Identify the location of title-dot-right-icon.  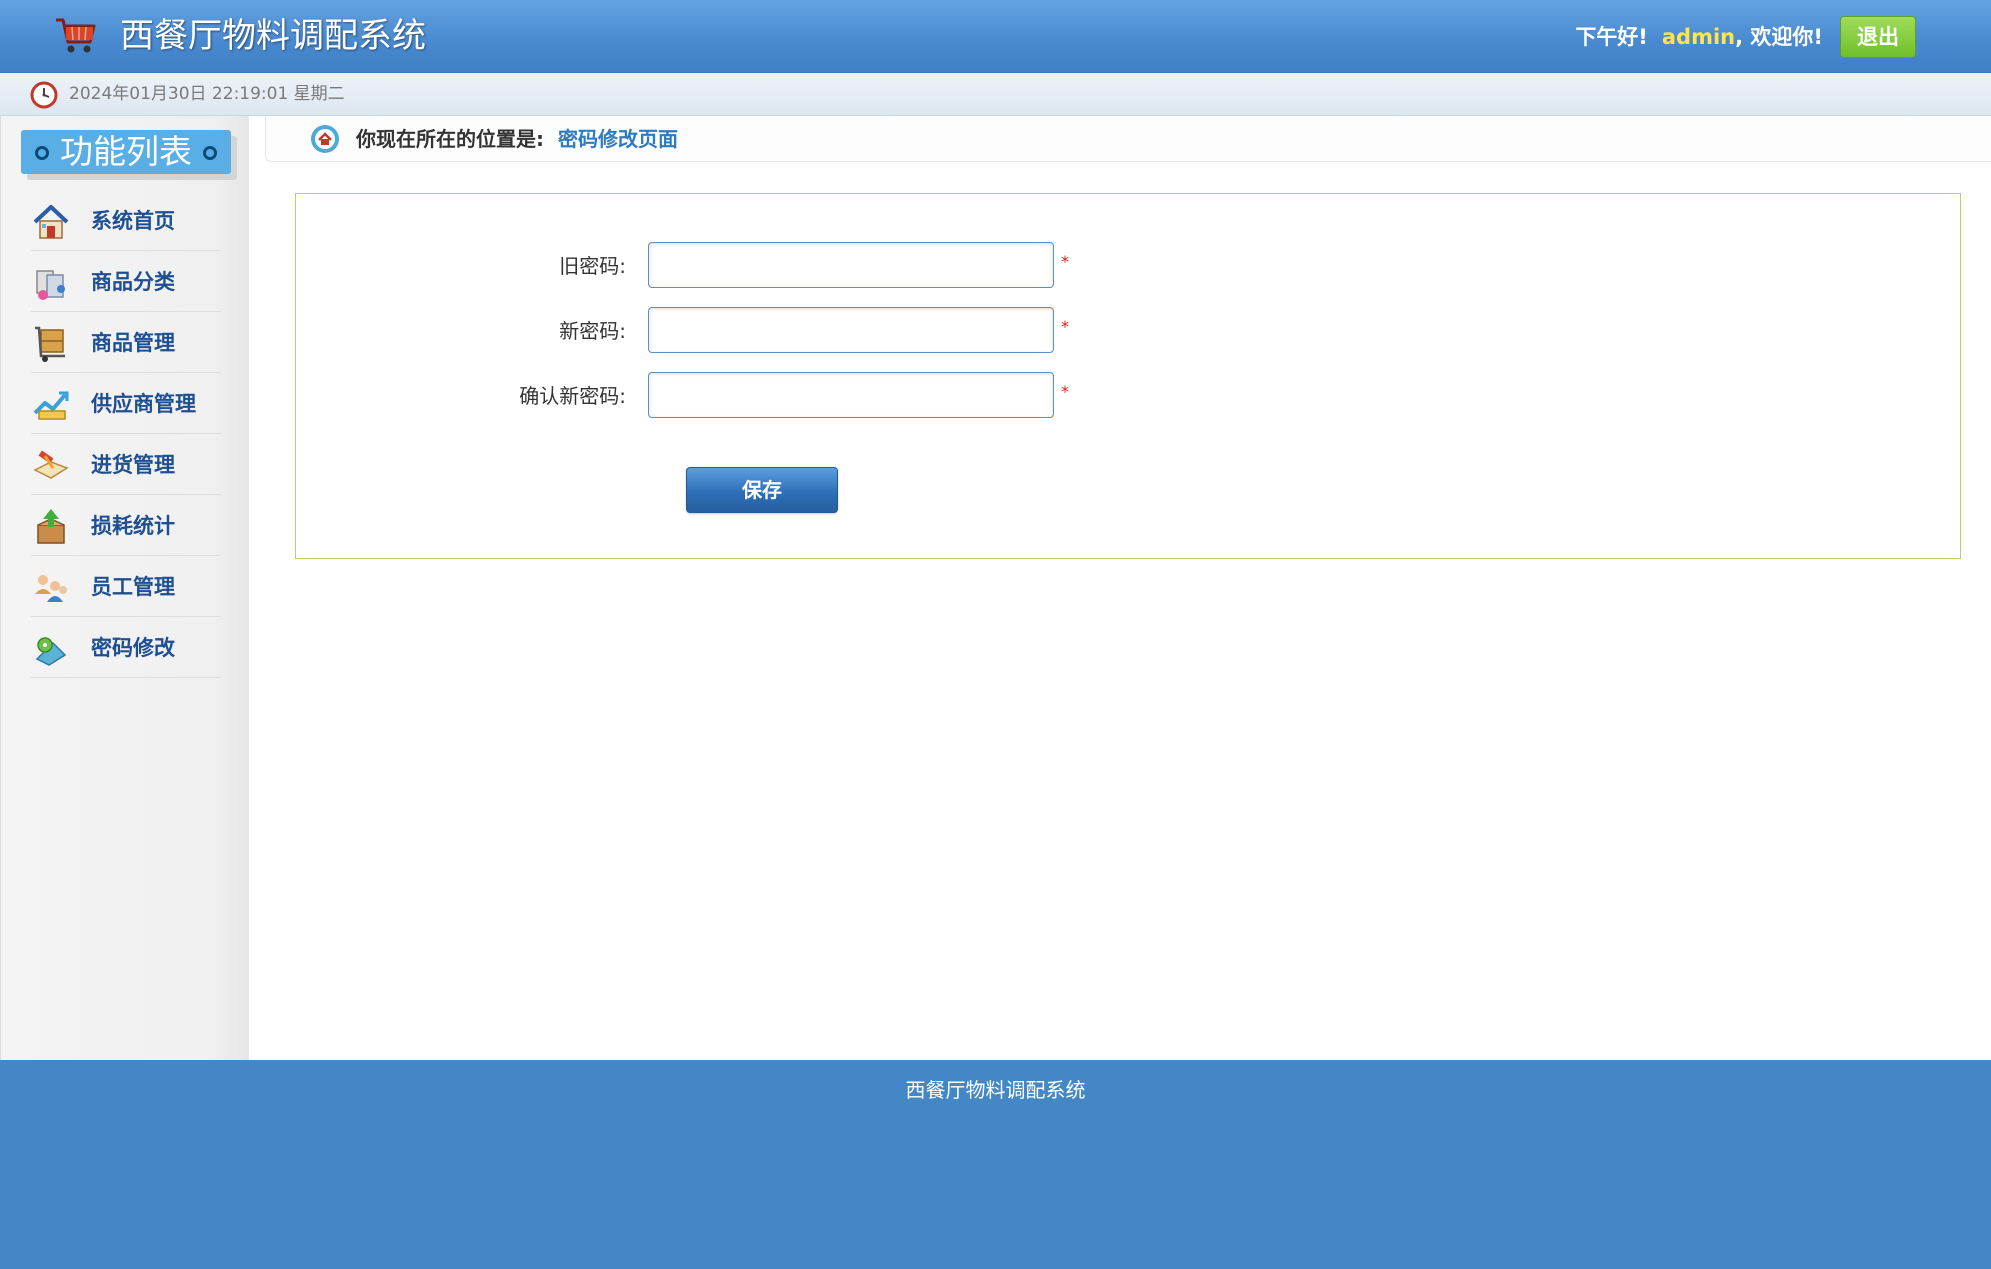
(210, 153).